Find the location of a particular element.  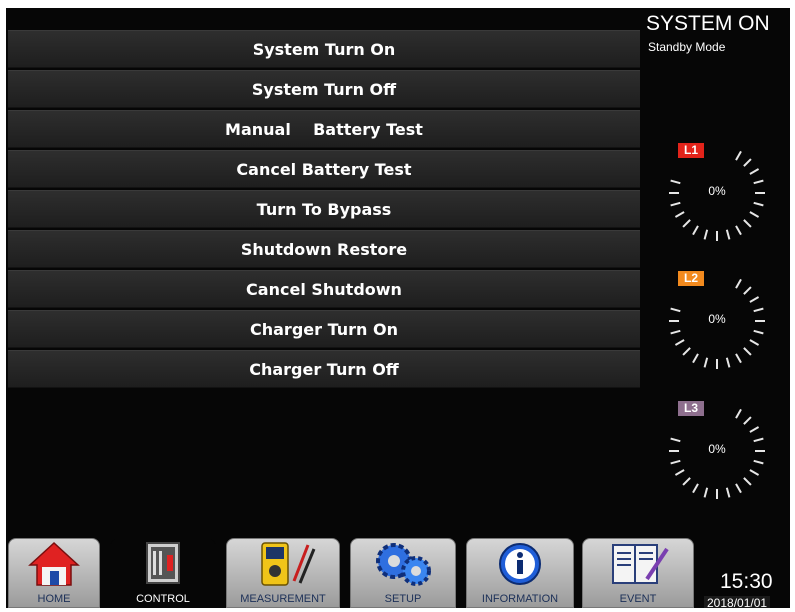

load-gauge-l2: L2 0% is located at coordinates (717, 321).